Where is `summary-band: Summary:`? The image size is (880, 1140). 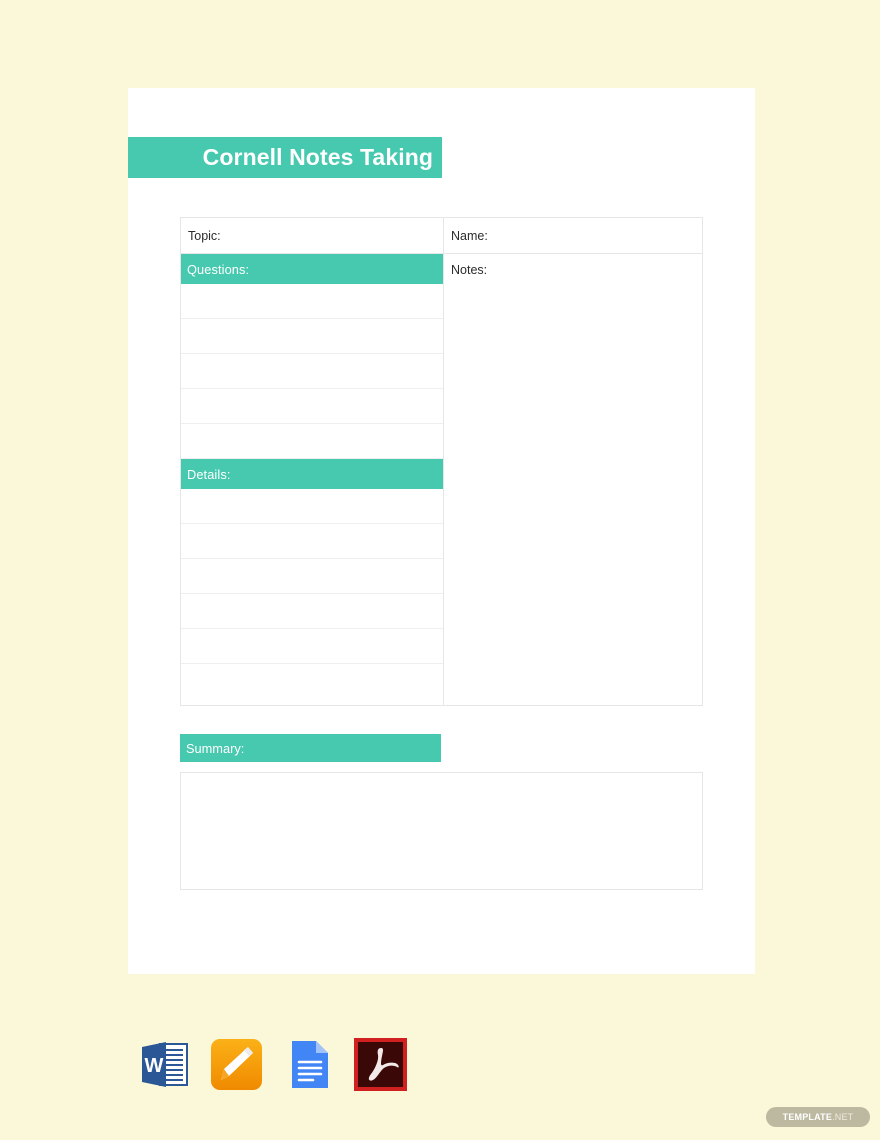 summary-band: Summary: is located at coordinates (310, 748).